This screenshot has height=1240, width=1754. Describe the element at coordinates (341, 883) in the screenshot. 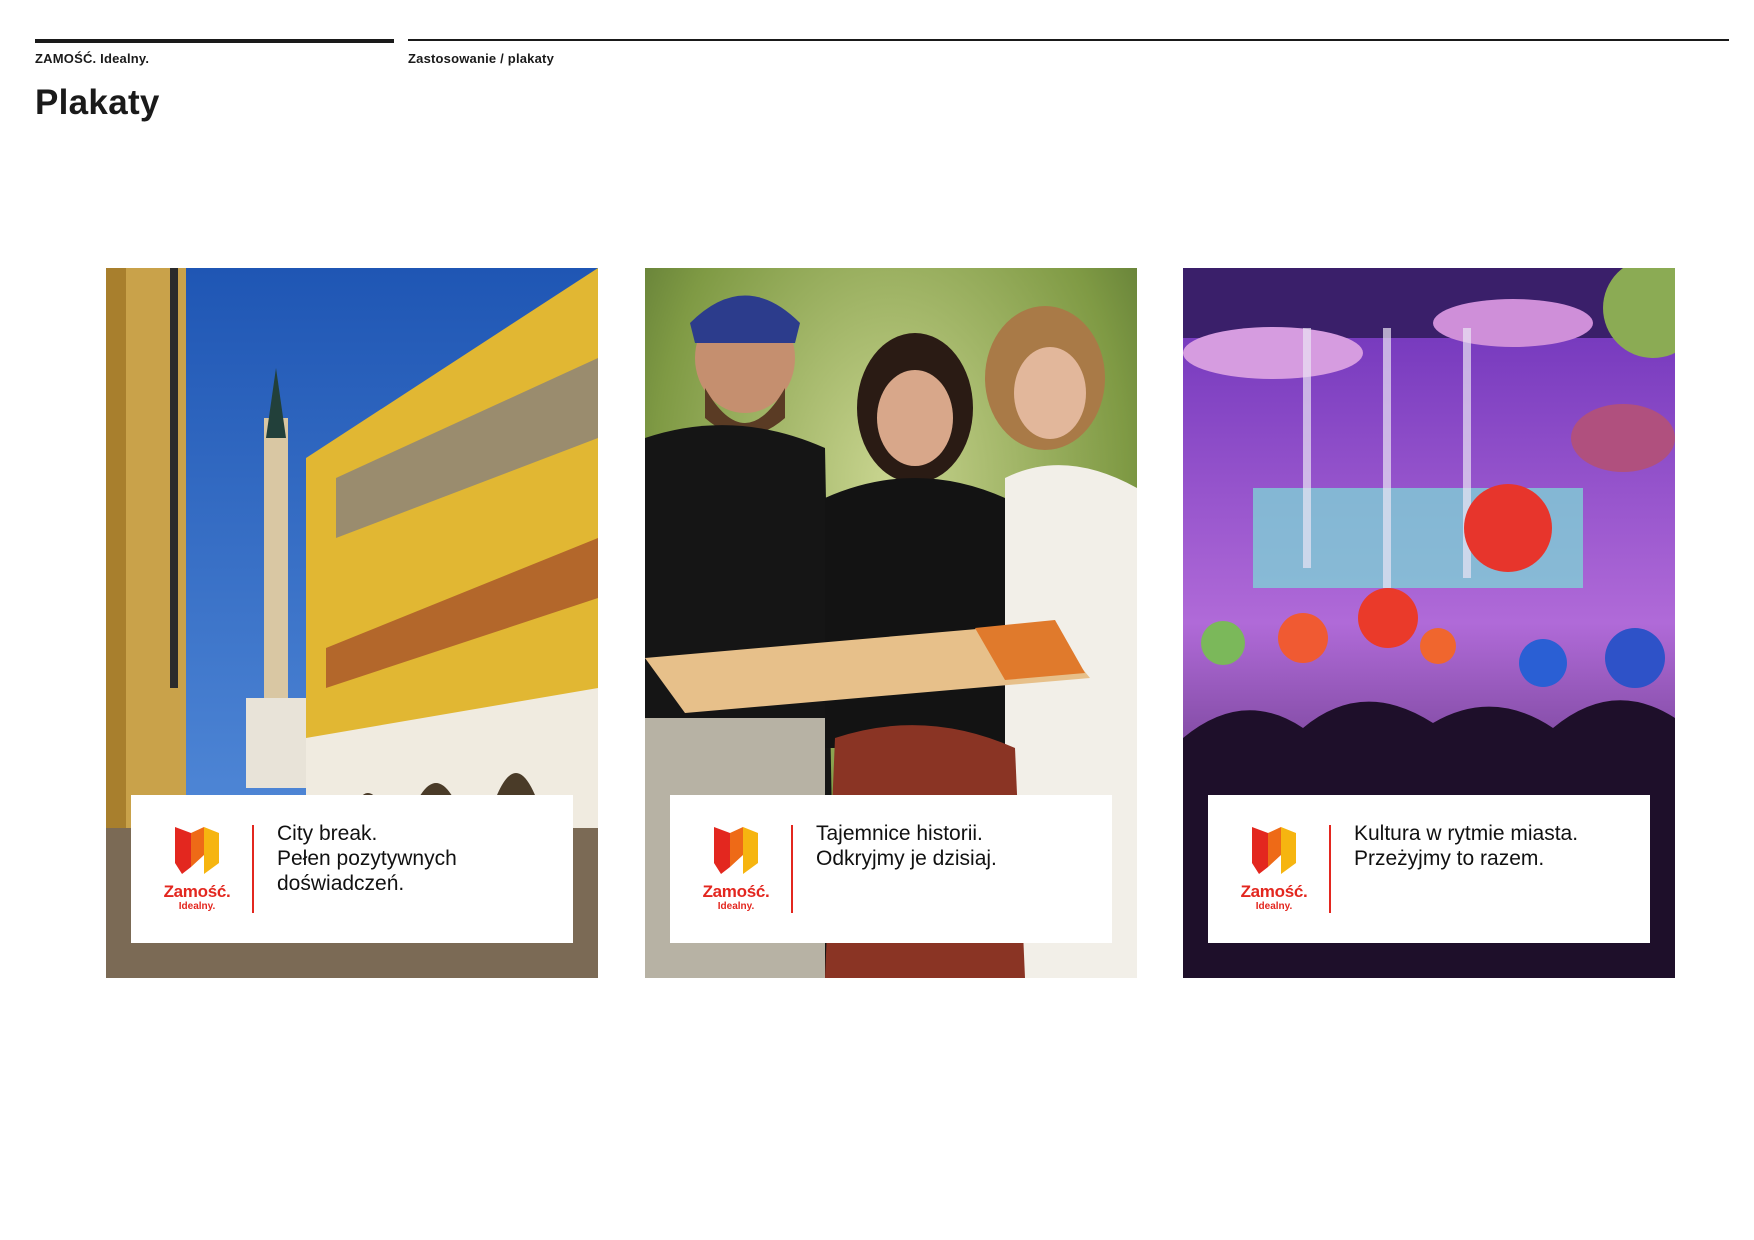

I see `headline-line: doświadczeń.` at that location.